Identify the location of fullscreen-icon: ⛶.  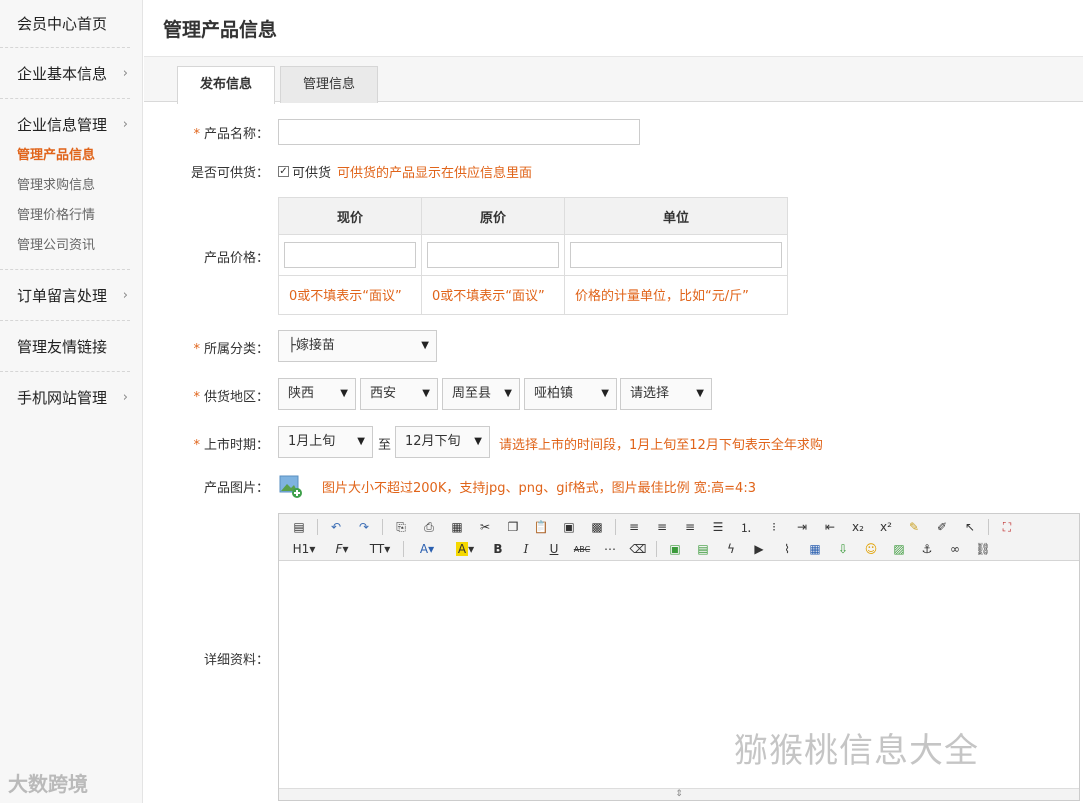
(1007, 527).